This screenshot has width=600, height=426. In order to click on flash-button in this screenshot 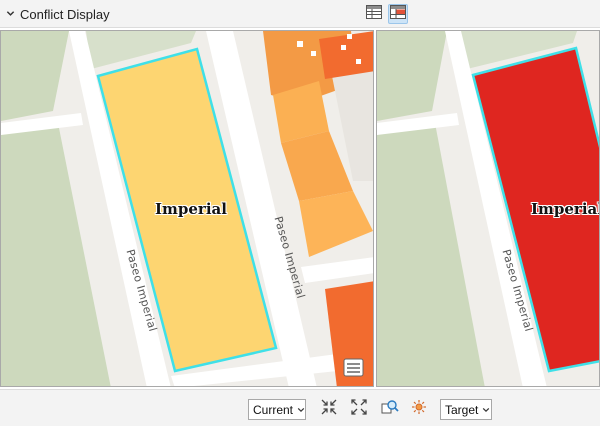, I will do `click(419, 409)`.